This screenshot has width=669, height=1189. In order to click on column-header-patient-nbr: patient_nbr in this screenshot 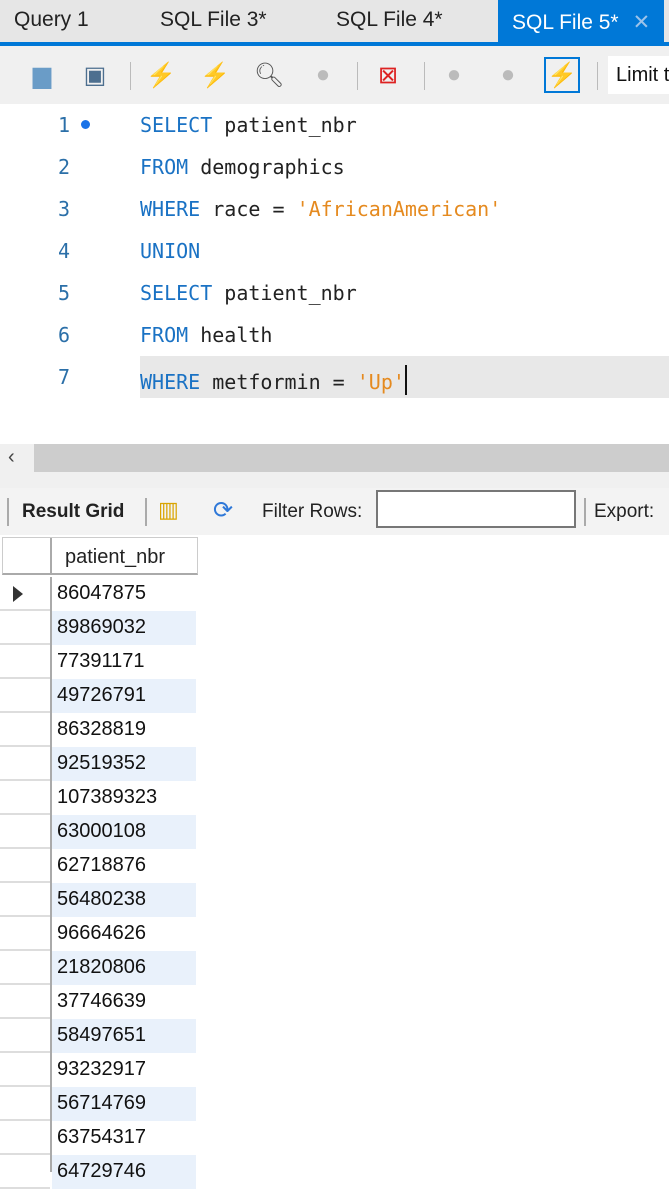, I will do `click(115, 557)`.